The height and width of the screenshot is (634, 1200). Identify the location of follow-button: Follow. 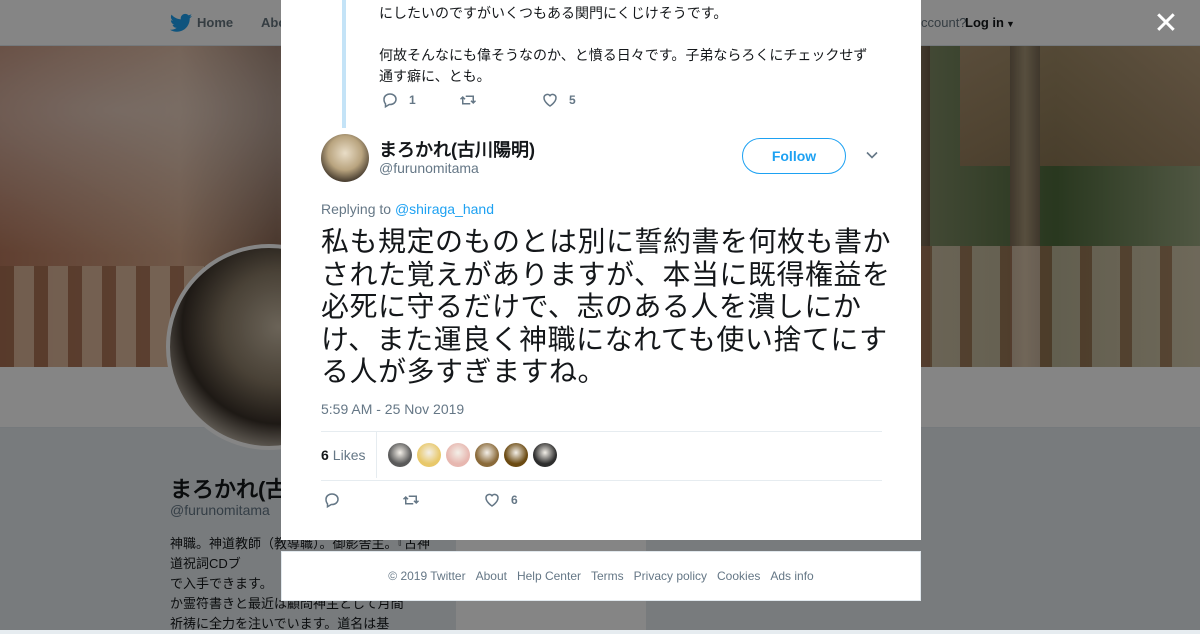
(794, 156).